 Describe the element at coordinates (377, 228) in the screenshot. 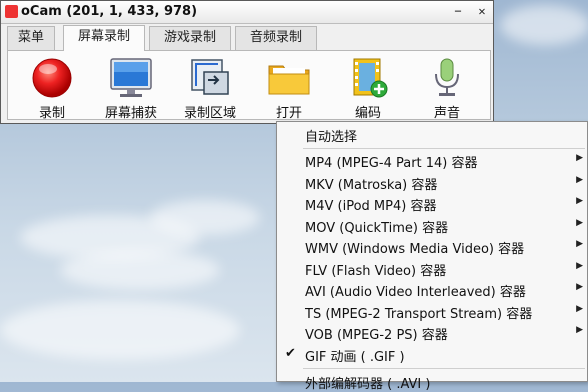

I see `menu-item-label: MOV (QuickTime) 容器` at that location.